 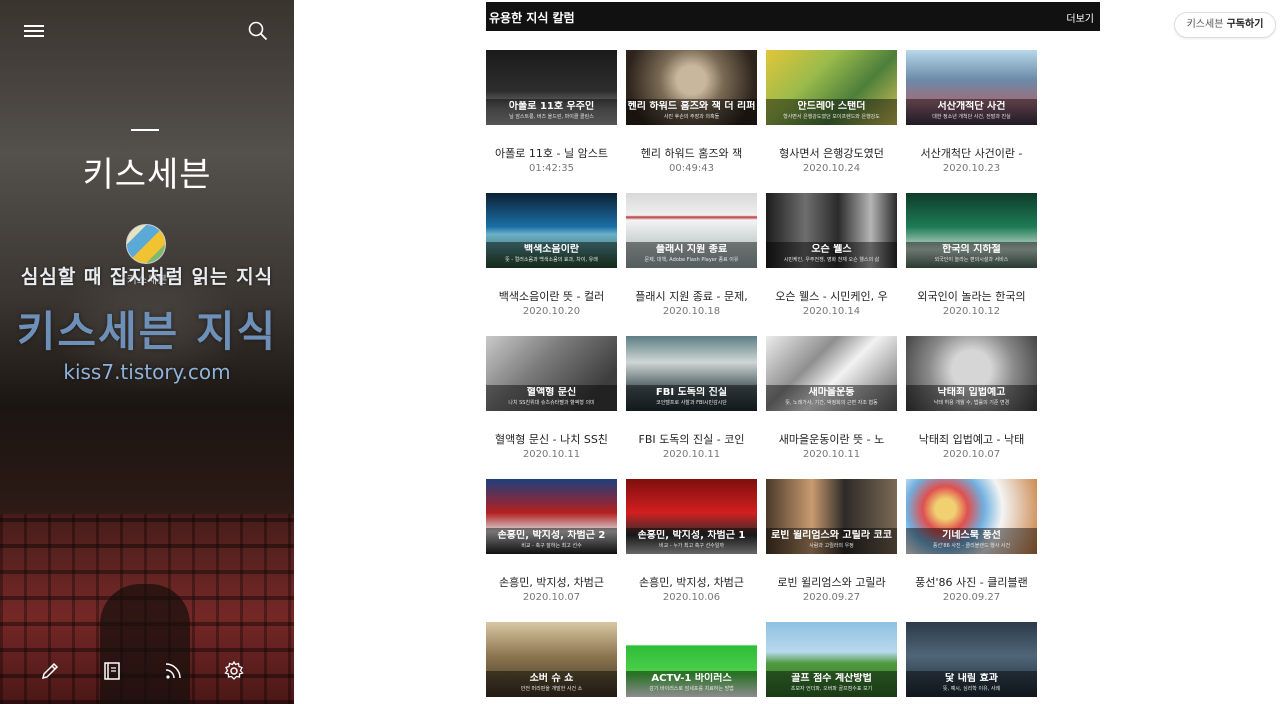 I want to click on article-title: 오슨 웰스 - 시민케인, 우, so click(x=831, y=296).